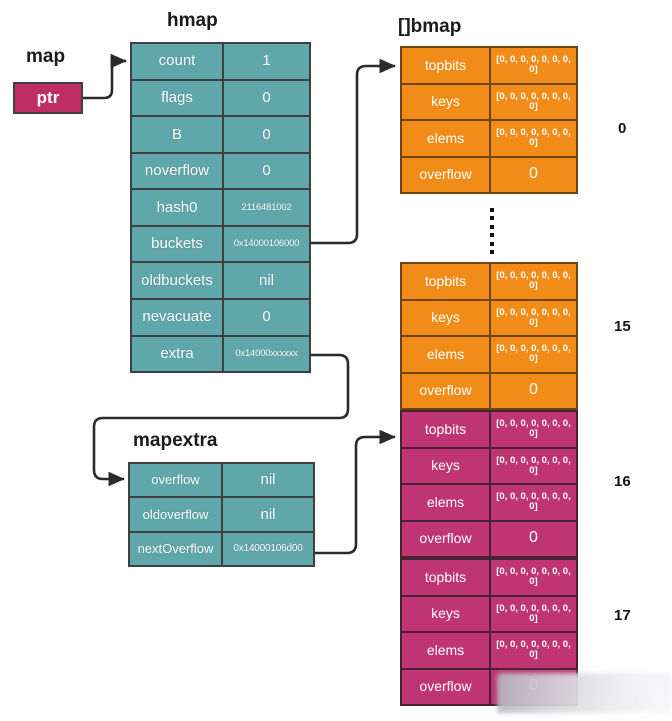 The height and width of the screenshot is (721, 672). Describe the element at coordinates (178, 317) in the screenshot. I see `hmap-field-name-nevacuate: nevacuate` at that location.